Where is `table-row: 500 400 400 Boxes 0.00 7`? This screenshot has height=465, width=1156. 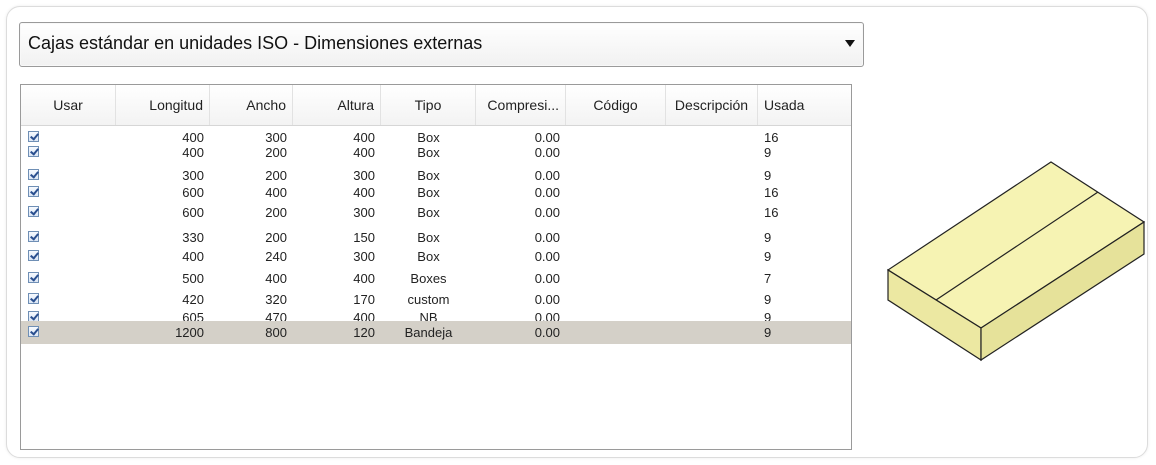
table-row: 500 400 400 Boxes 0.00 7 is located at coordinates (436, 278).